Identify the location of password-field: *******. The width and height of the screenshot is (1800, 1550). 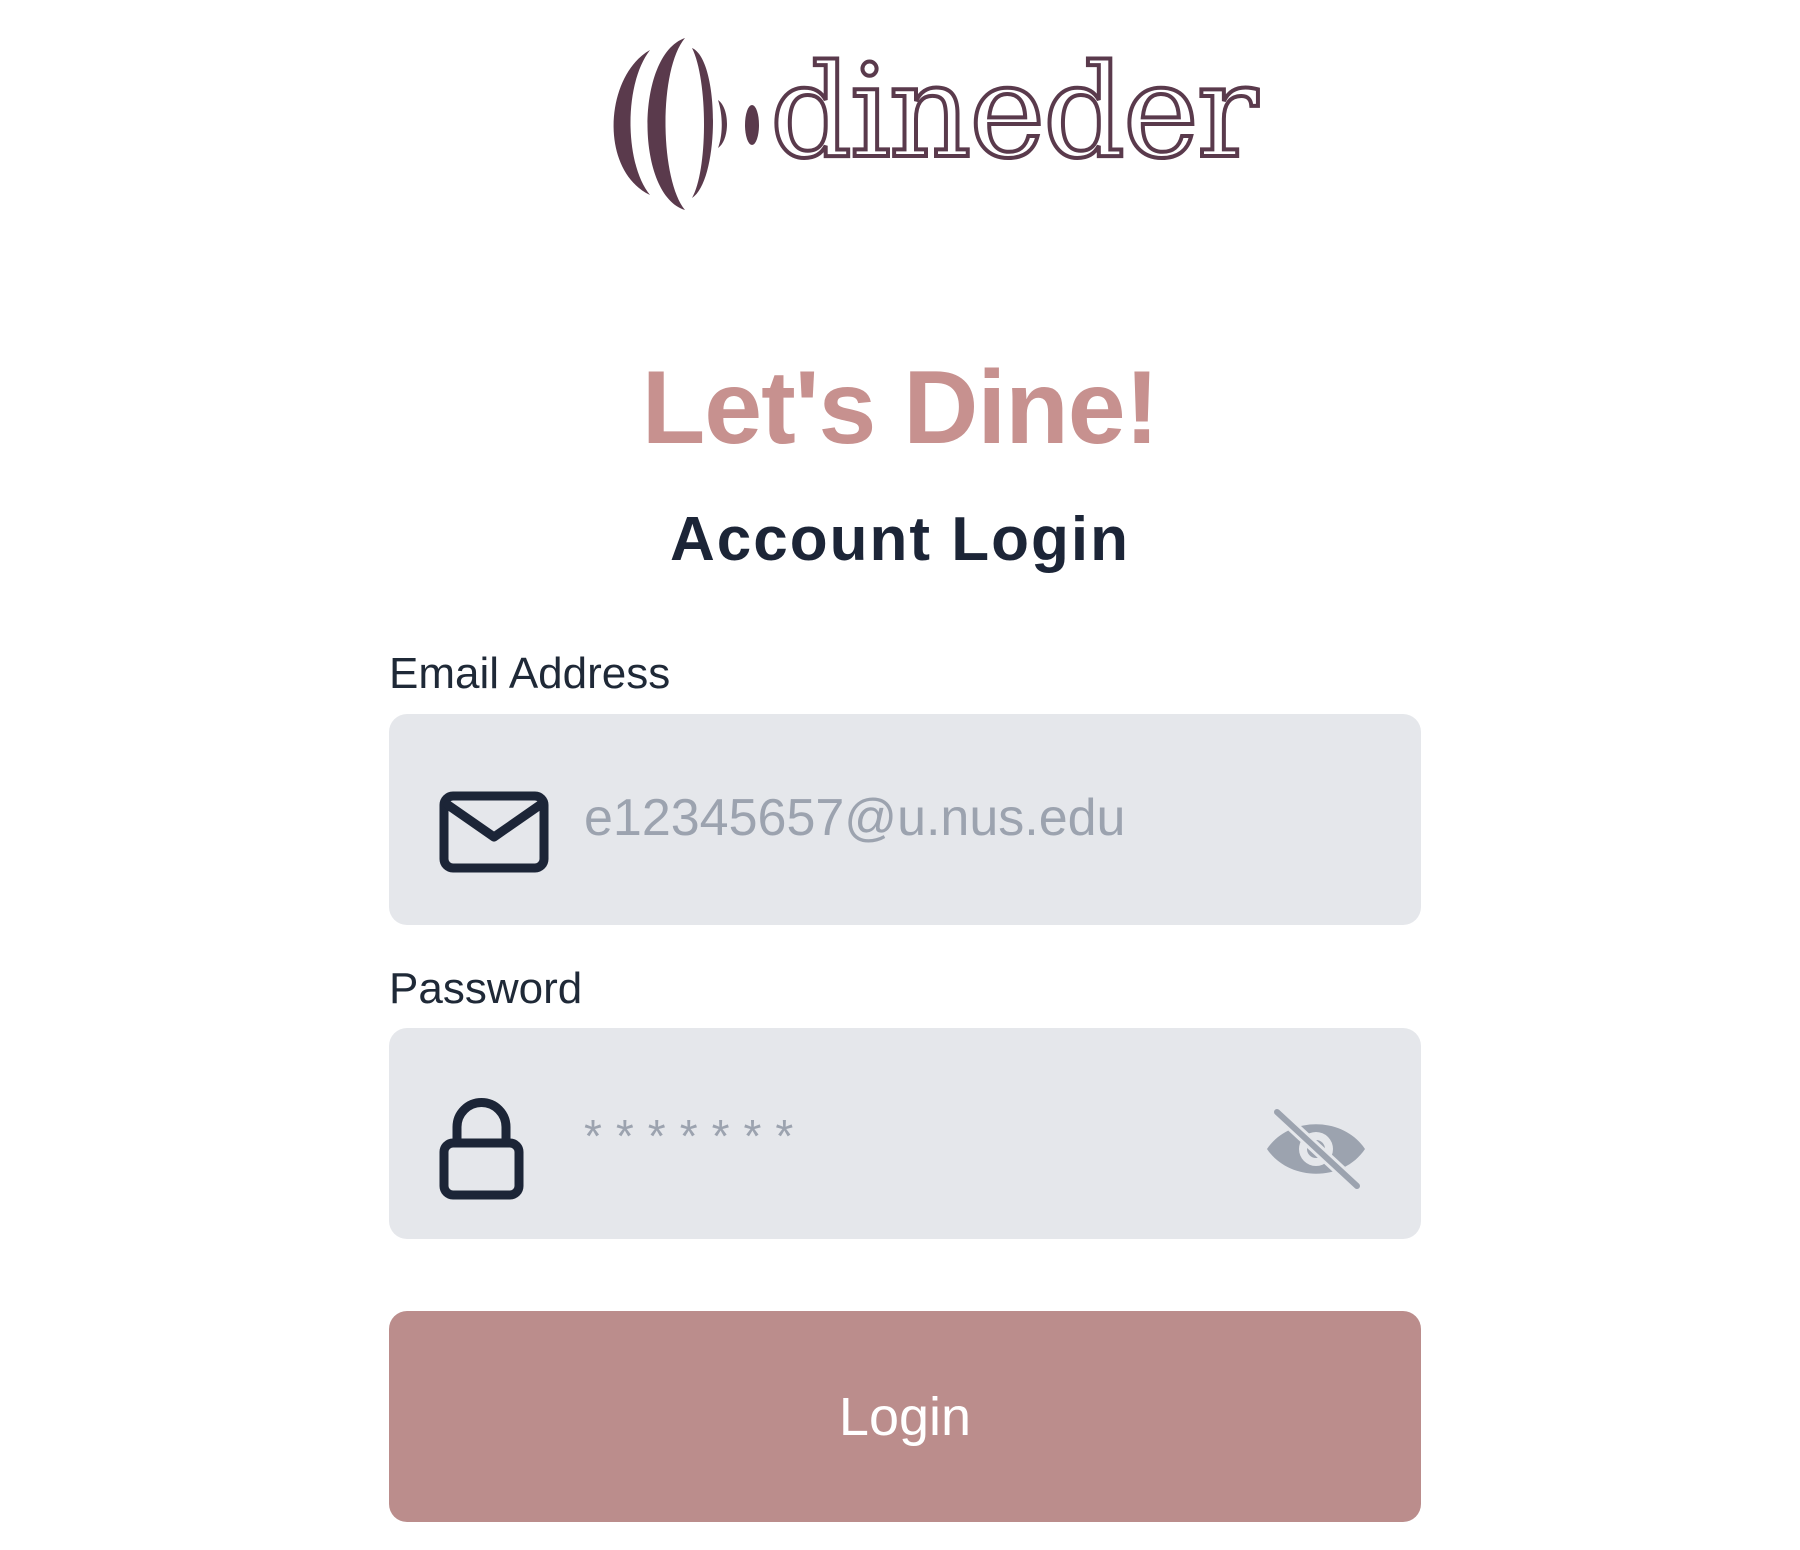
(905, 1133).